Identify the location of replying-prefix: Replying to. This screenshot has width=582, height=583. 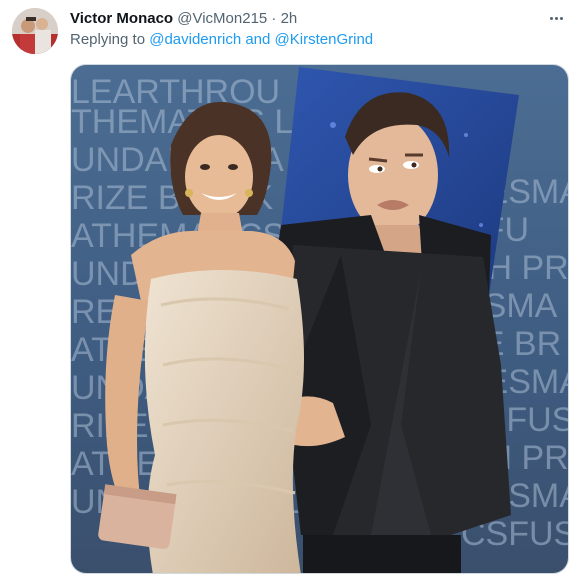
(108, 39).